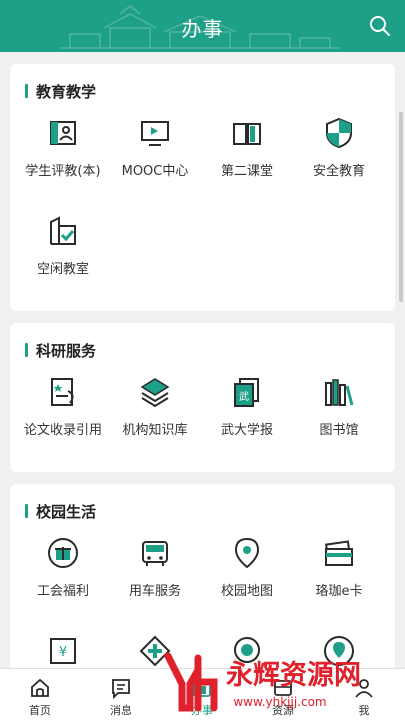  Describe the element at coordinates (339, 430) in the screenshot. I see `service-label: 图书馆` at that location.